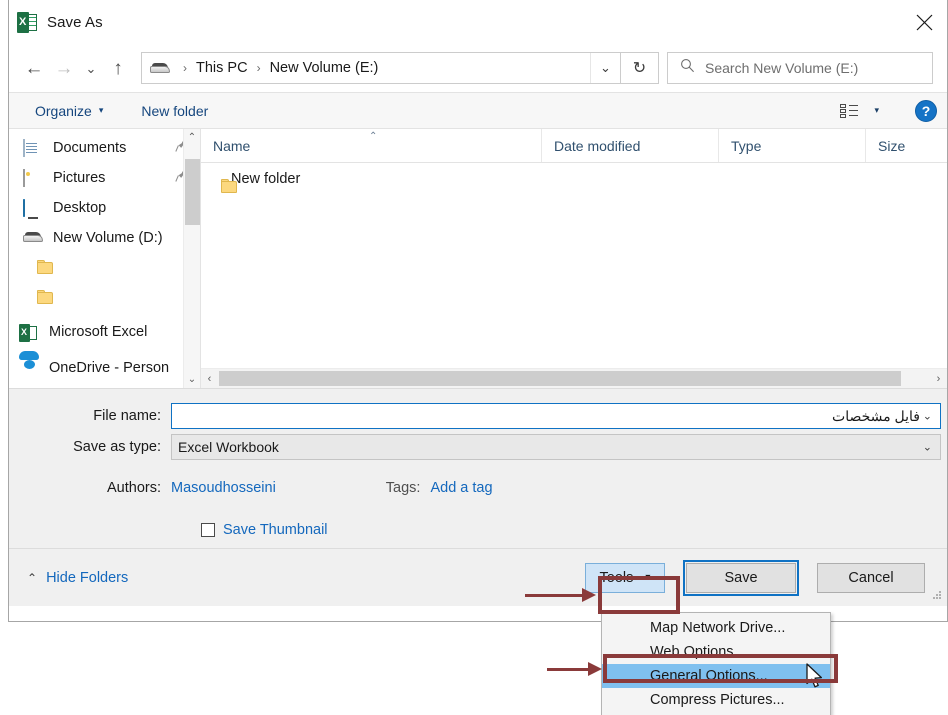 This screenshot has height=715, width=948. I want to click on close-icon, so click(924, 22).